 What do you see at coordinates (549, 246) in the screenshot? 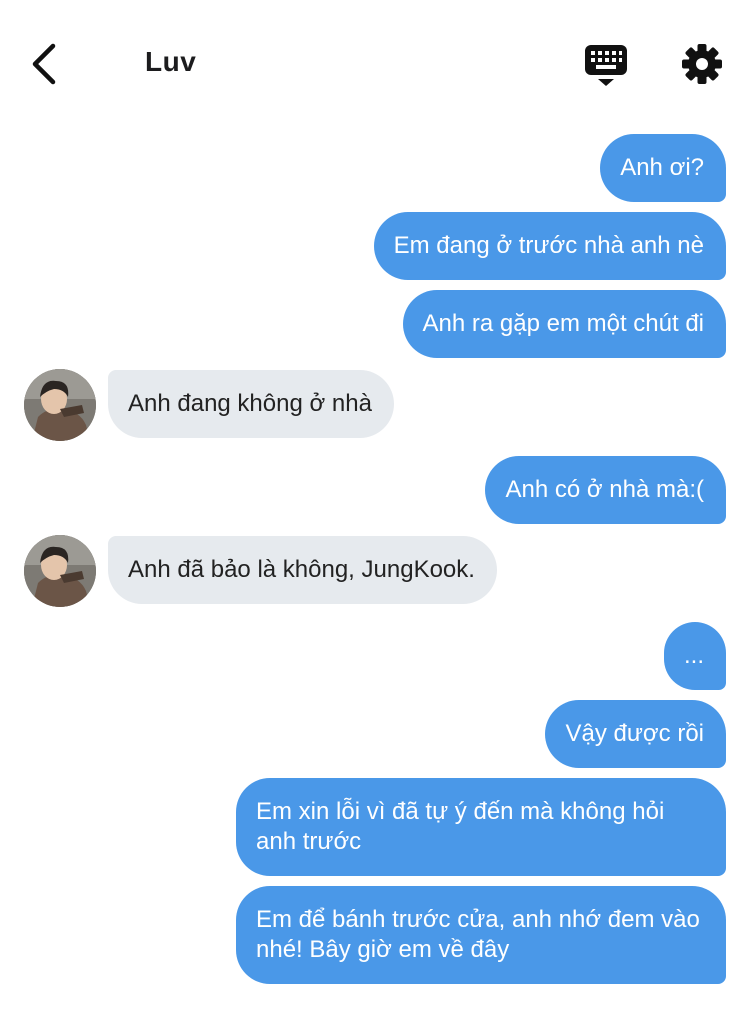
I see `message-bubble-outgoing: Em đang ở trước nhà anh nè` at bounding box center [549, 246].